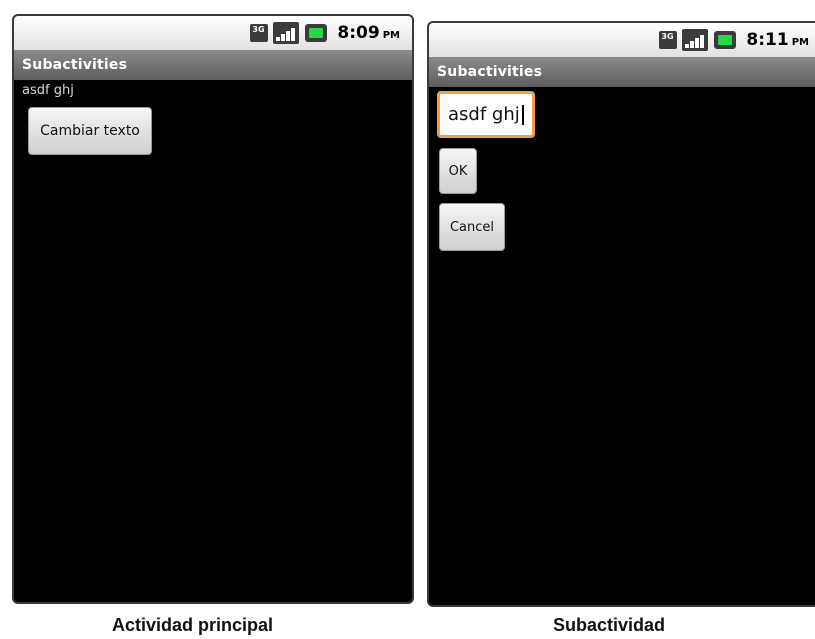 This screenshot has width=815, height=639. Describe the element at coordinates (368, 33) in the screenshot. I see `clock: 8:09 PM` at that location.